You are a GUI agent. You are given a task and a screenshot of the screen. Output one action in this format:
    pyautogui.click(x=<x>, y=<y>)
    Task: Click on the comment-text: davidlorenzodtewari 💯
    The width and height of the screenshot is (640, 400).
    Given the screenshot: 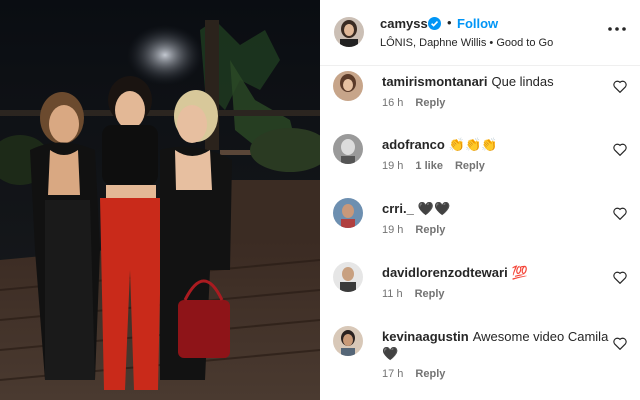 What is the action you would take?
    pyautogui.click(x=497, y=272)
    